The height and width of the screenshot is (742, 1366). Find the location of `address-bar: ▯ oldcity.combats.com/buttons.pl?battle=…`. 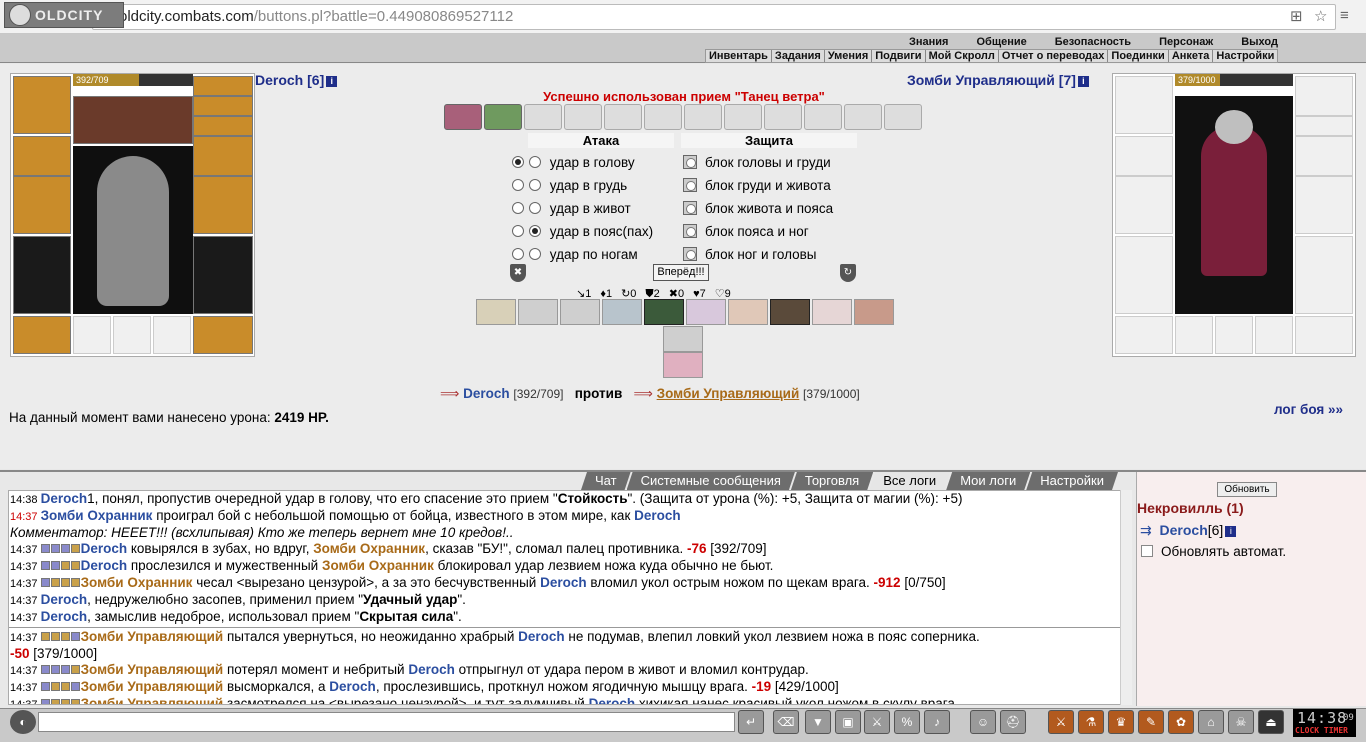

address-bar: ▯ oldcity.combats.com/buttons.pl?battle=… is located at coordinates (714, 17).